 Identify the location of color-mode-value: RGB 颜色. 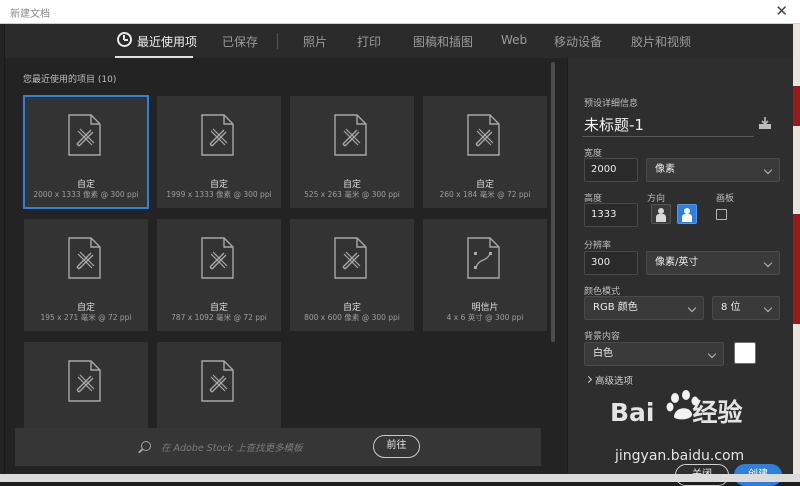
(615, 307).